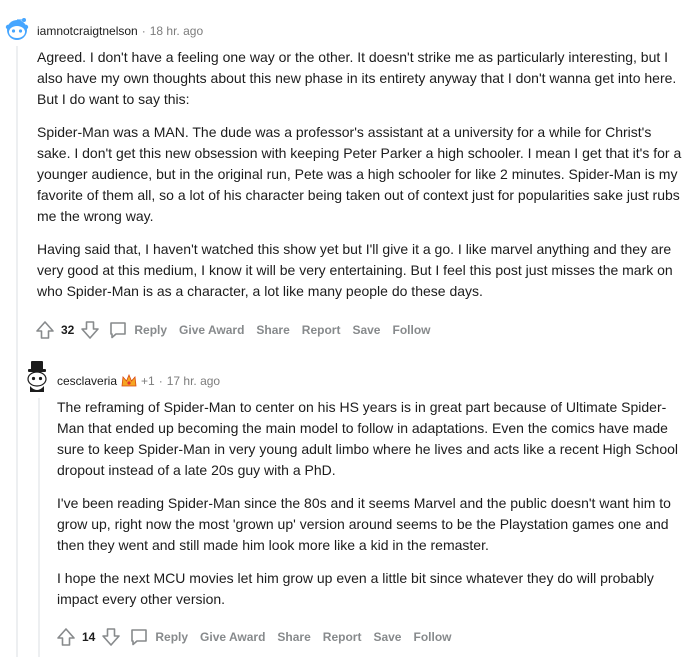 This screenshot has height=657, width=698. Describe the element at coordinates (138, 381) in the screenshot. I see `comment-header: cesclaveria +1 · 17 hr. ago` at that location.